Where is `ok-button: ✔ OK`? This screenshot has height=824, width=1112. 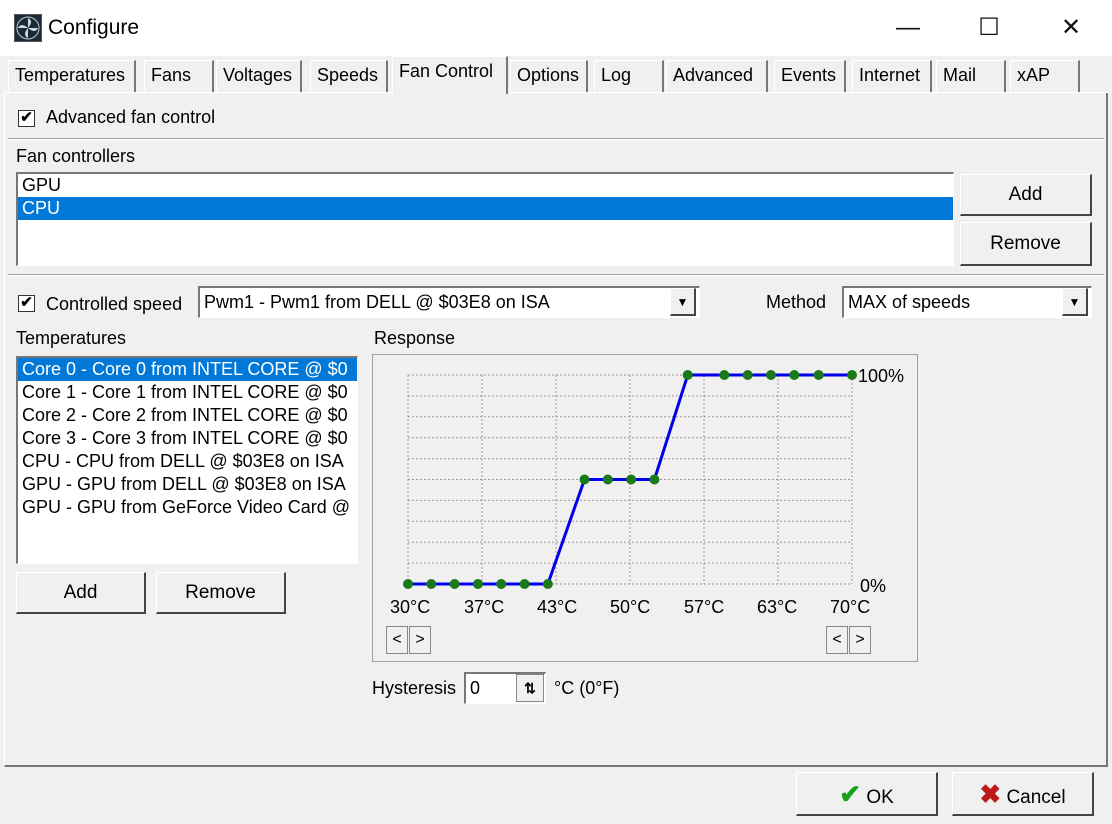
ok-button: ✔ OK is located at coordinates (867, 794).